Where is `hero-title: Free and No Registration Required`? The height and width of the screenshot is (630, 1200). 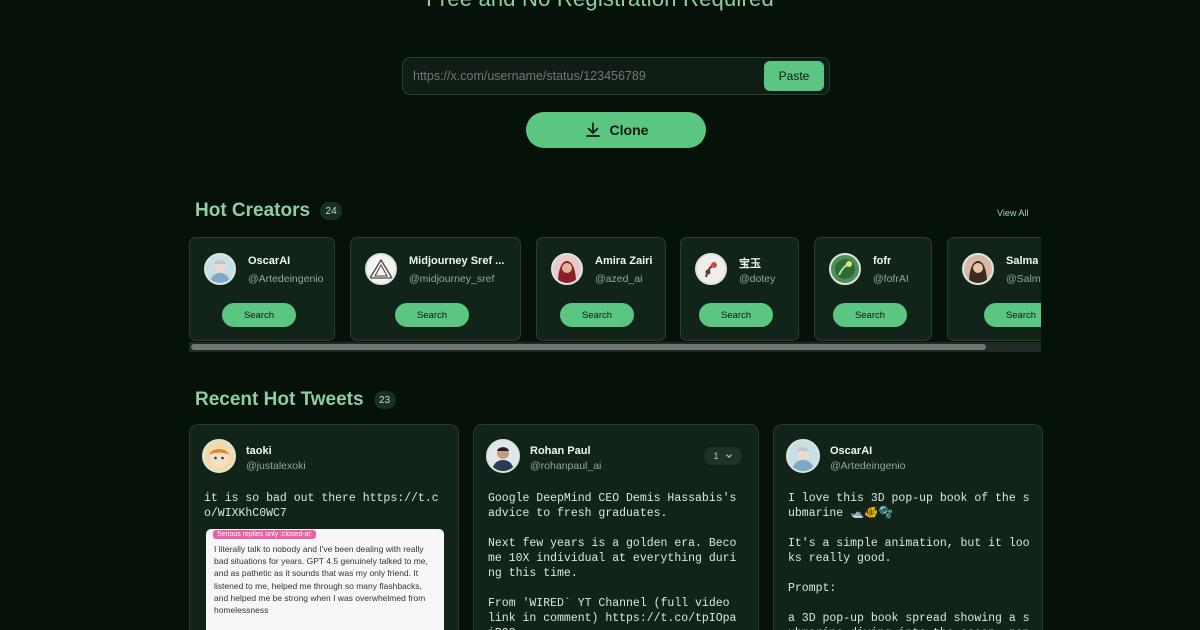
hero-title: Free and No Registration Required is located at coordinates (600, 6).